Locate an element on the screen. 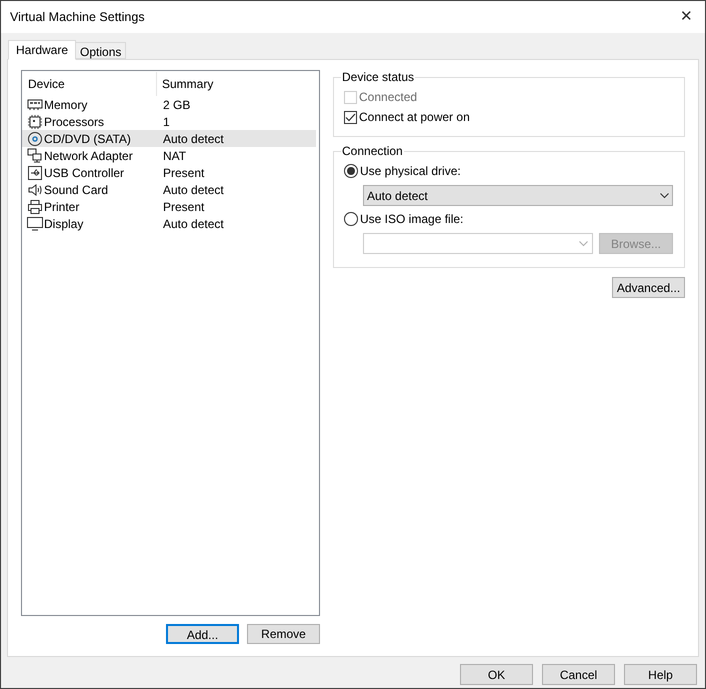  device-summary: NAT is located at coordinates (174, 156).